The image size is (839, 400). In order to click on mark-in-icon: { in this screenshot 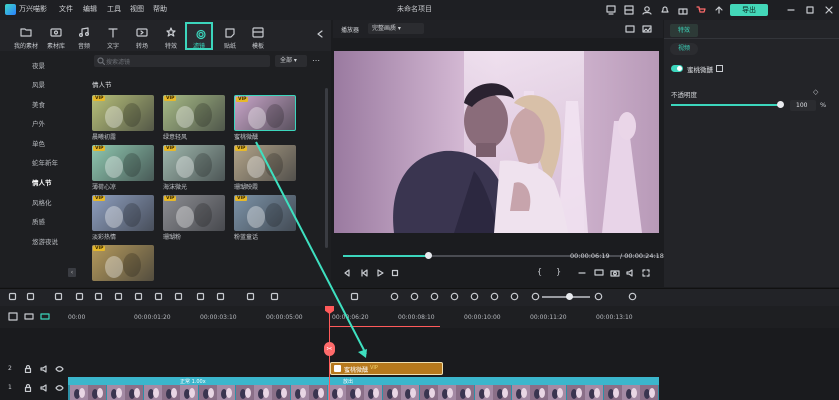, I will do `click(539, 271)`.